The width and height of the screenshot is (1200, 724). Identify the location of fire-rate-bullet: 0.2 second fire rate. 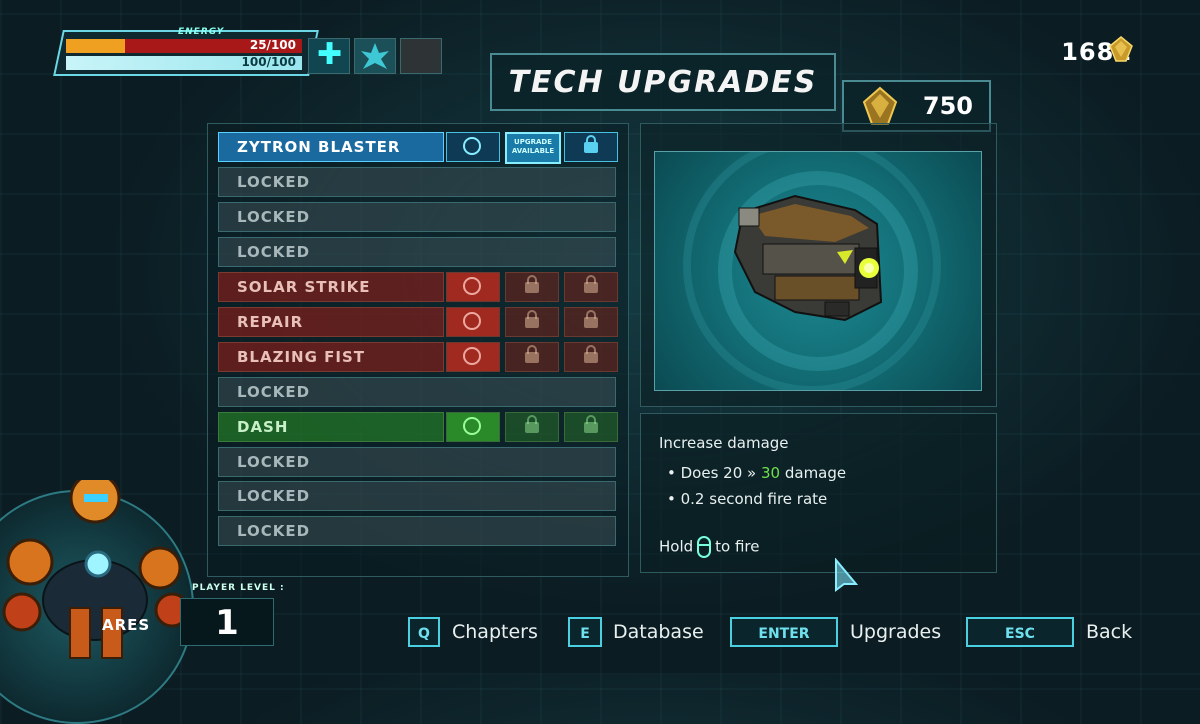
(756, 499).